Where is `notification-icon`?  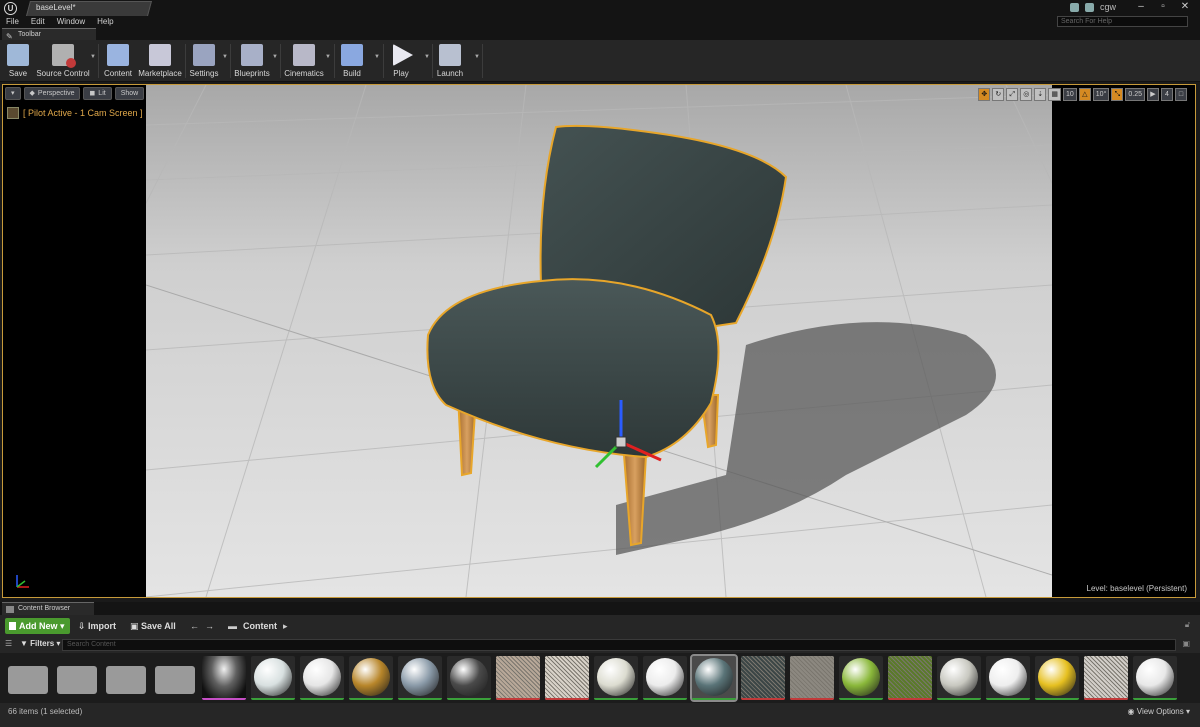 notification-icon is located at coordinates (1074, 7).